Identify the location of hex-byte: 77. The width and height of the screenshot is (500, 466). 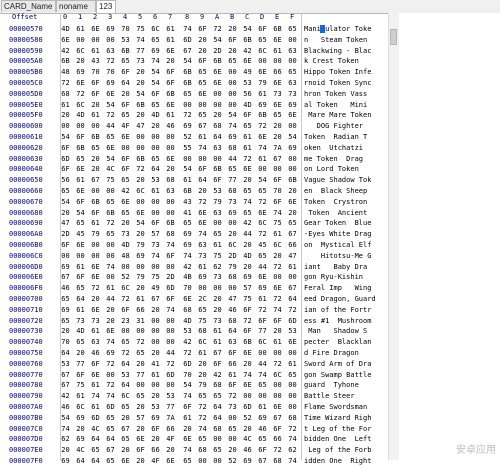
(140, 51).